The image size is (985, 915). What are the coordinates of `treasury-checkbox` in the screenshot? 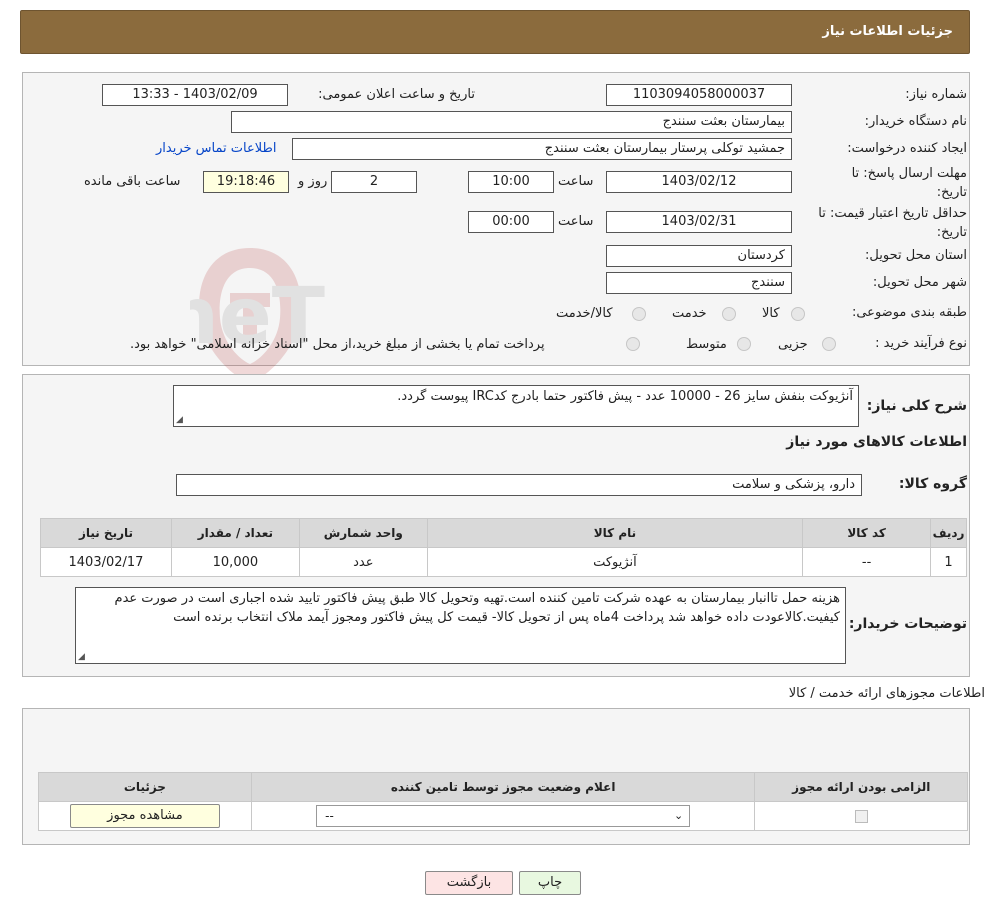 It's located at (633, 344).